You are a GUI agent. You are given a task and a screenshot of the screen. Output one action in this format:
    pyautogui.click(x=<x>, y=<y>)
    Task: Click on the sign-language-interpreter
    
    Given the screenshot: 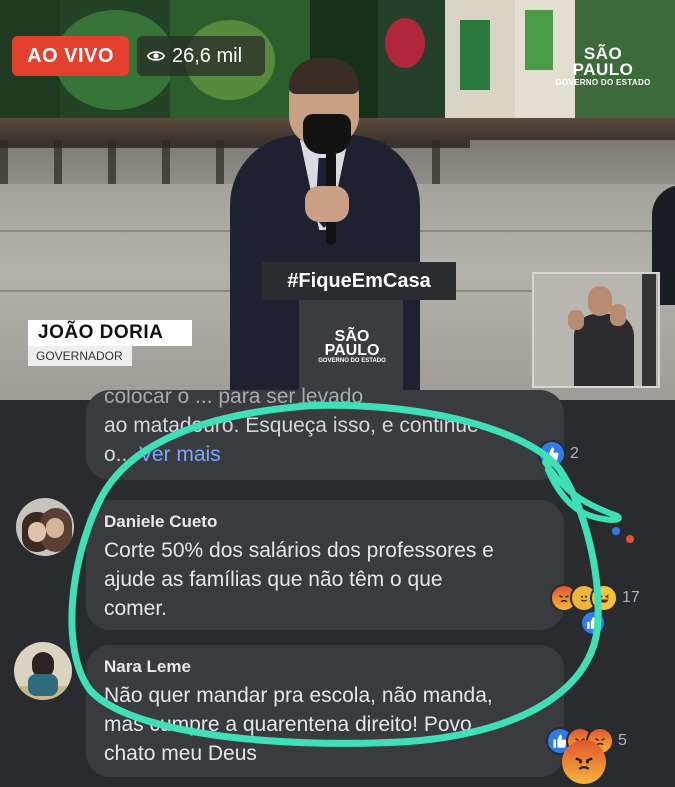 What is the action you would take?
    pyautogui.click(x=596, y=330)
    